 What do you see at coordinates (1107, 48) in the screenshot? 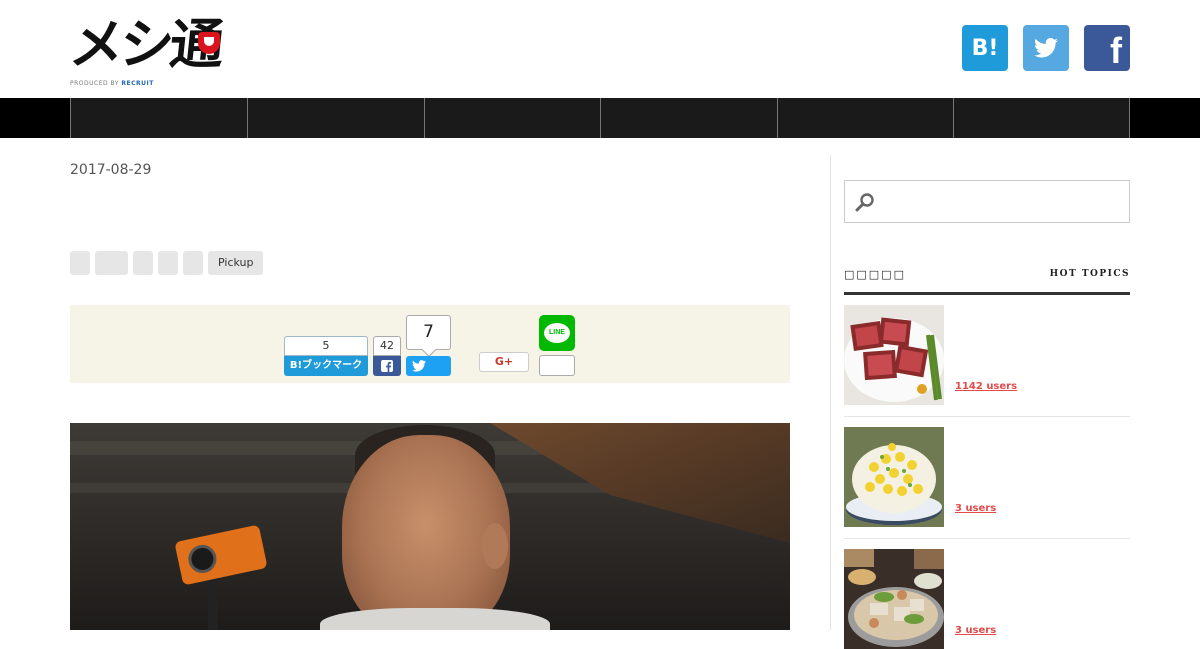
I see `facebook-share-button: f` at bounding box center [1107, 48].